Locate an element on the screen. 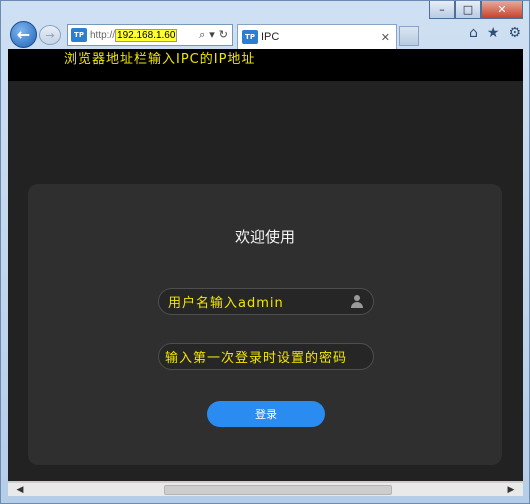 The image size is (530, 504). tab-favicon: TP is located at coordinates (250, 37).